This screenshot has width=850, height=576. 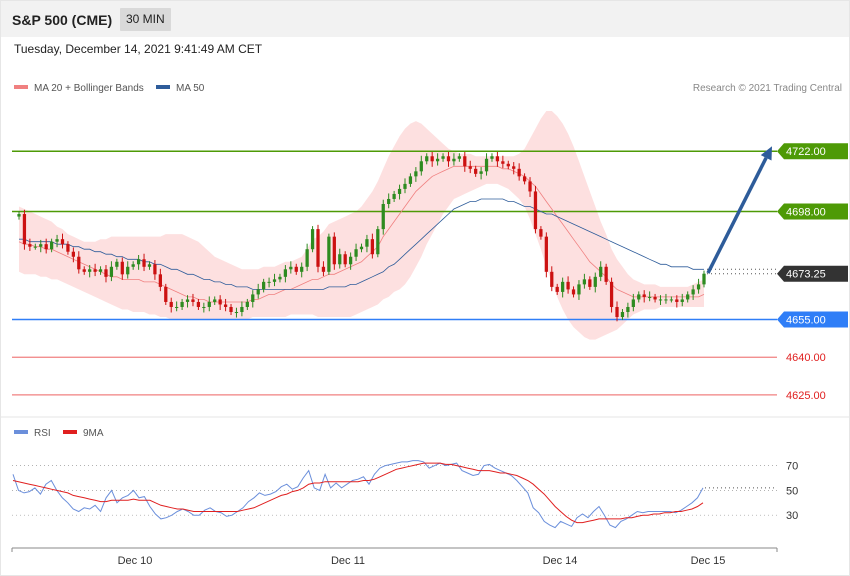 What do you see at coordinates (792, 491) in the screenshot?
I see `rsi-tick-label: 50` at bounding box center [792, 491].